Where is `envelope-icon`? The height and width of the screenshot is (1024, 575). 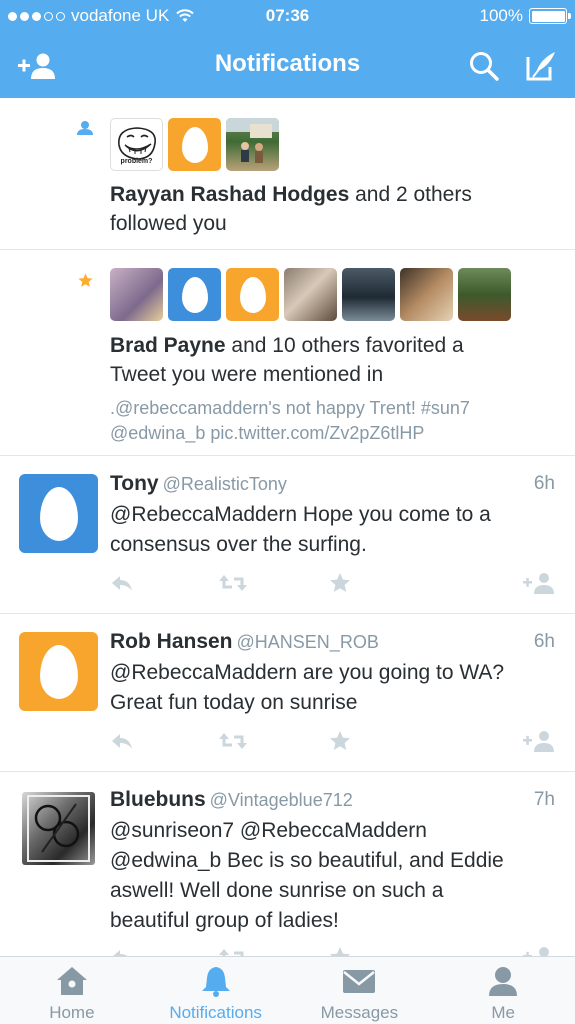
envelope-icon is located at coordinates (359, 981).